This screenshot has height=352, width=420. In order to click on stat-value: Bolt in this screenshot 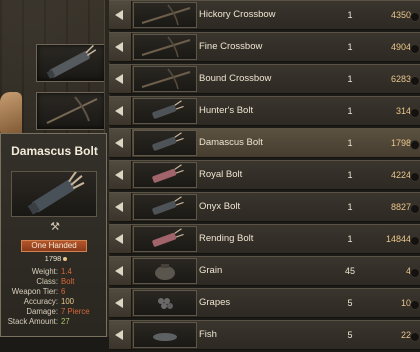, I will do `click(68, 281)`.